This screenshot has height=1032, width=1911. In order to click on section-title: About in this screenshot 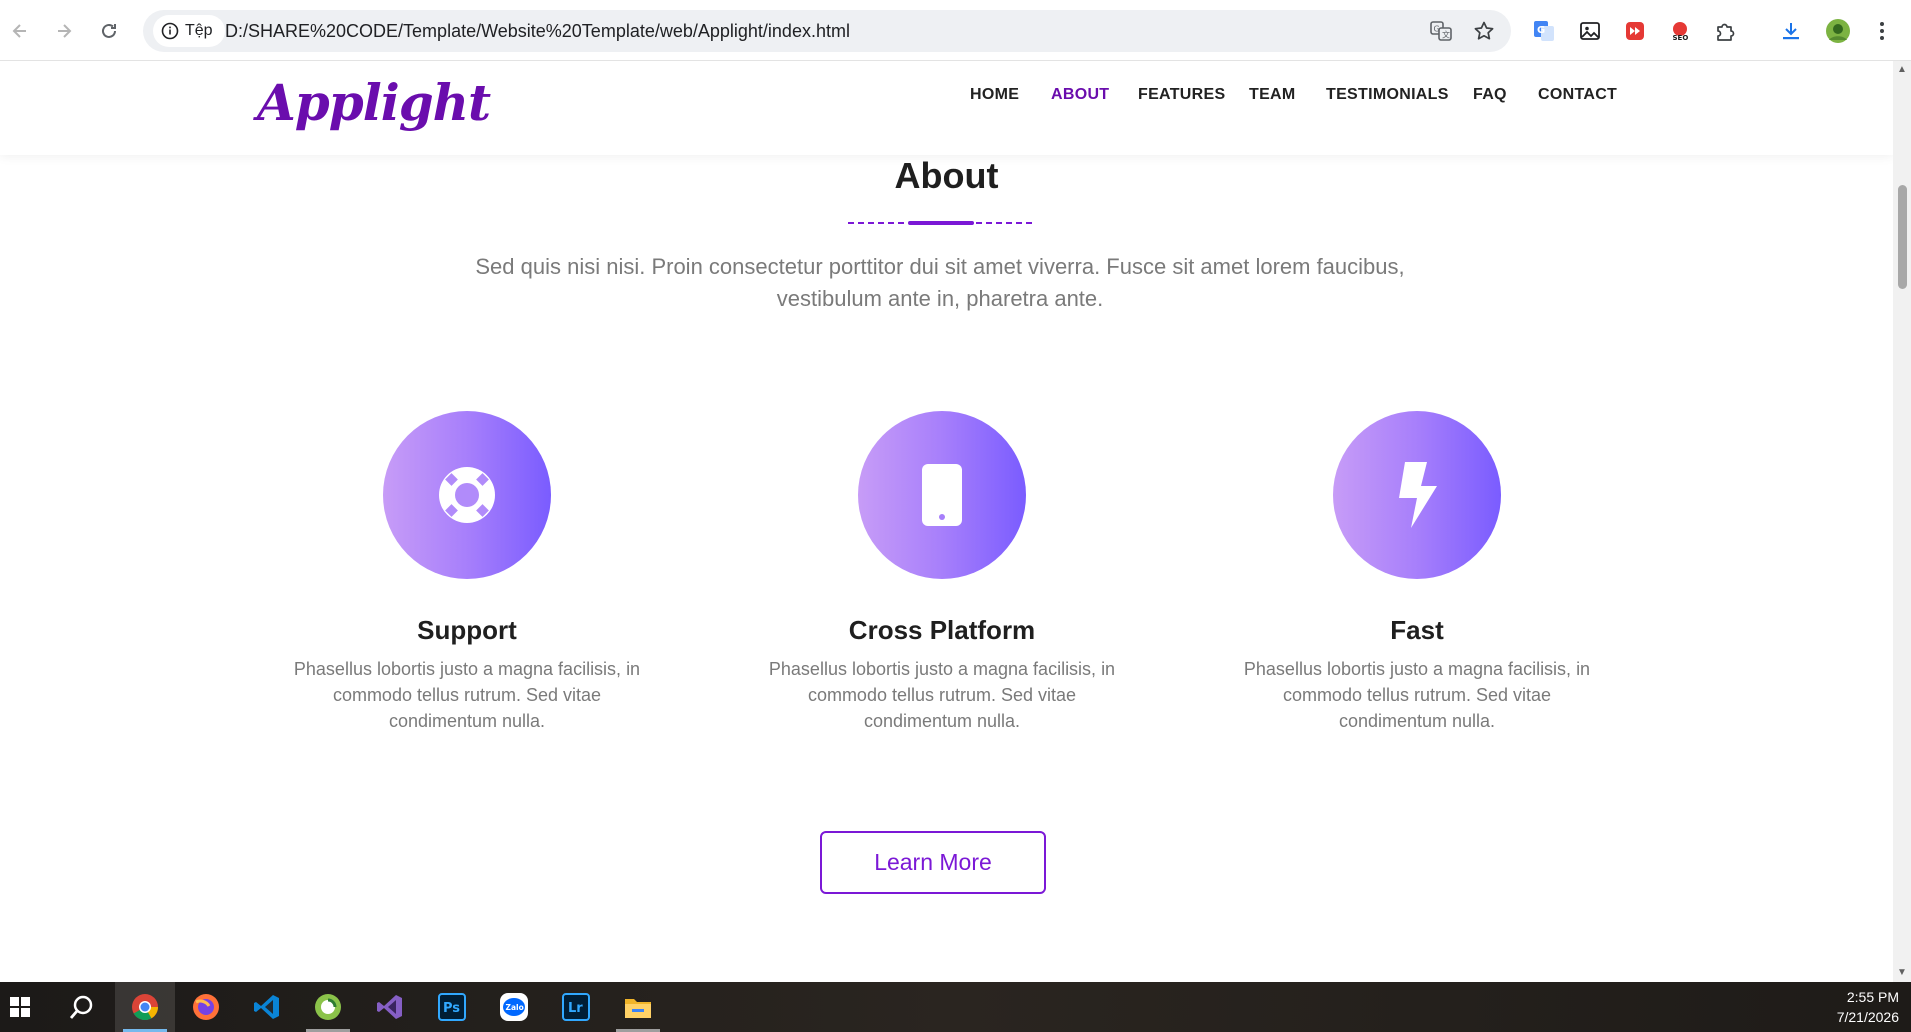, I will do `click(946, 175)`.